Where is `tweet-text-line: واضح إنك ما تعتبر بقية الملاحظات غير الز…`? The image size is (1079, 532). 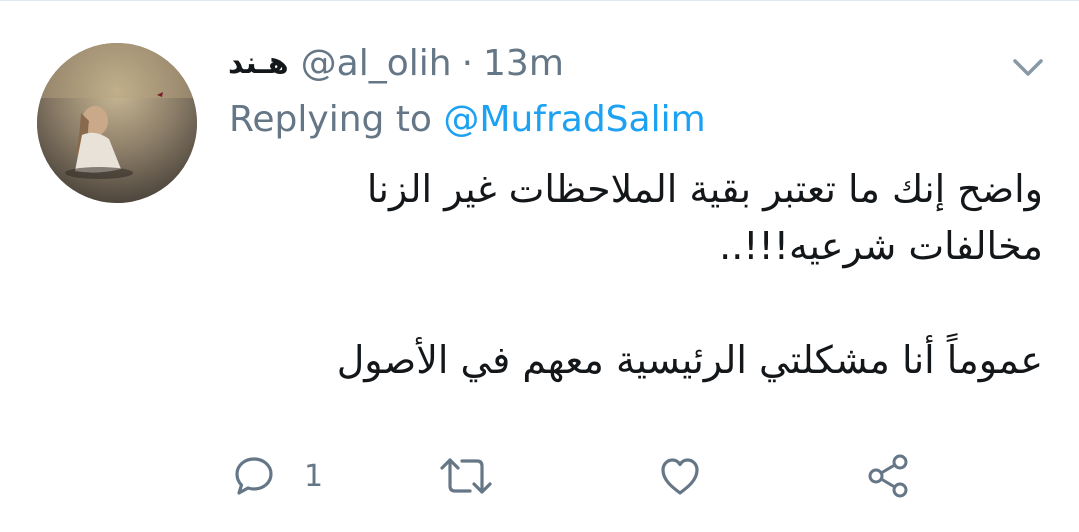
tweet-text-line: واضح إنك ما تعتبر بقية الملاحظات غير الز… is located at coordinates (704, 189).